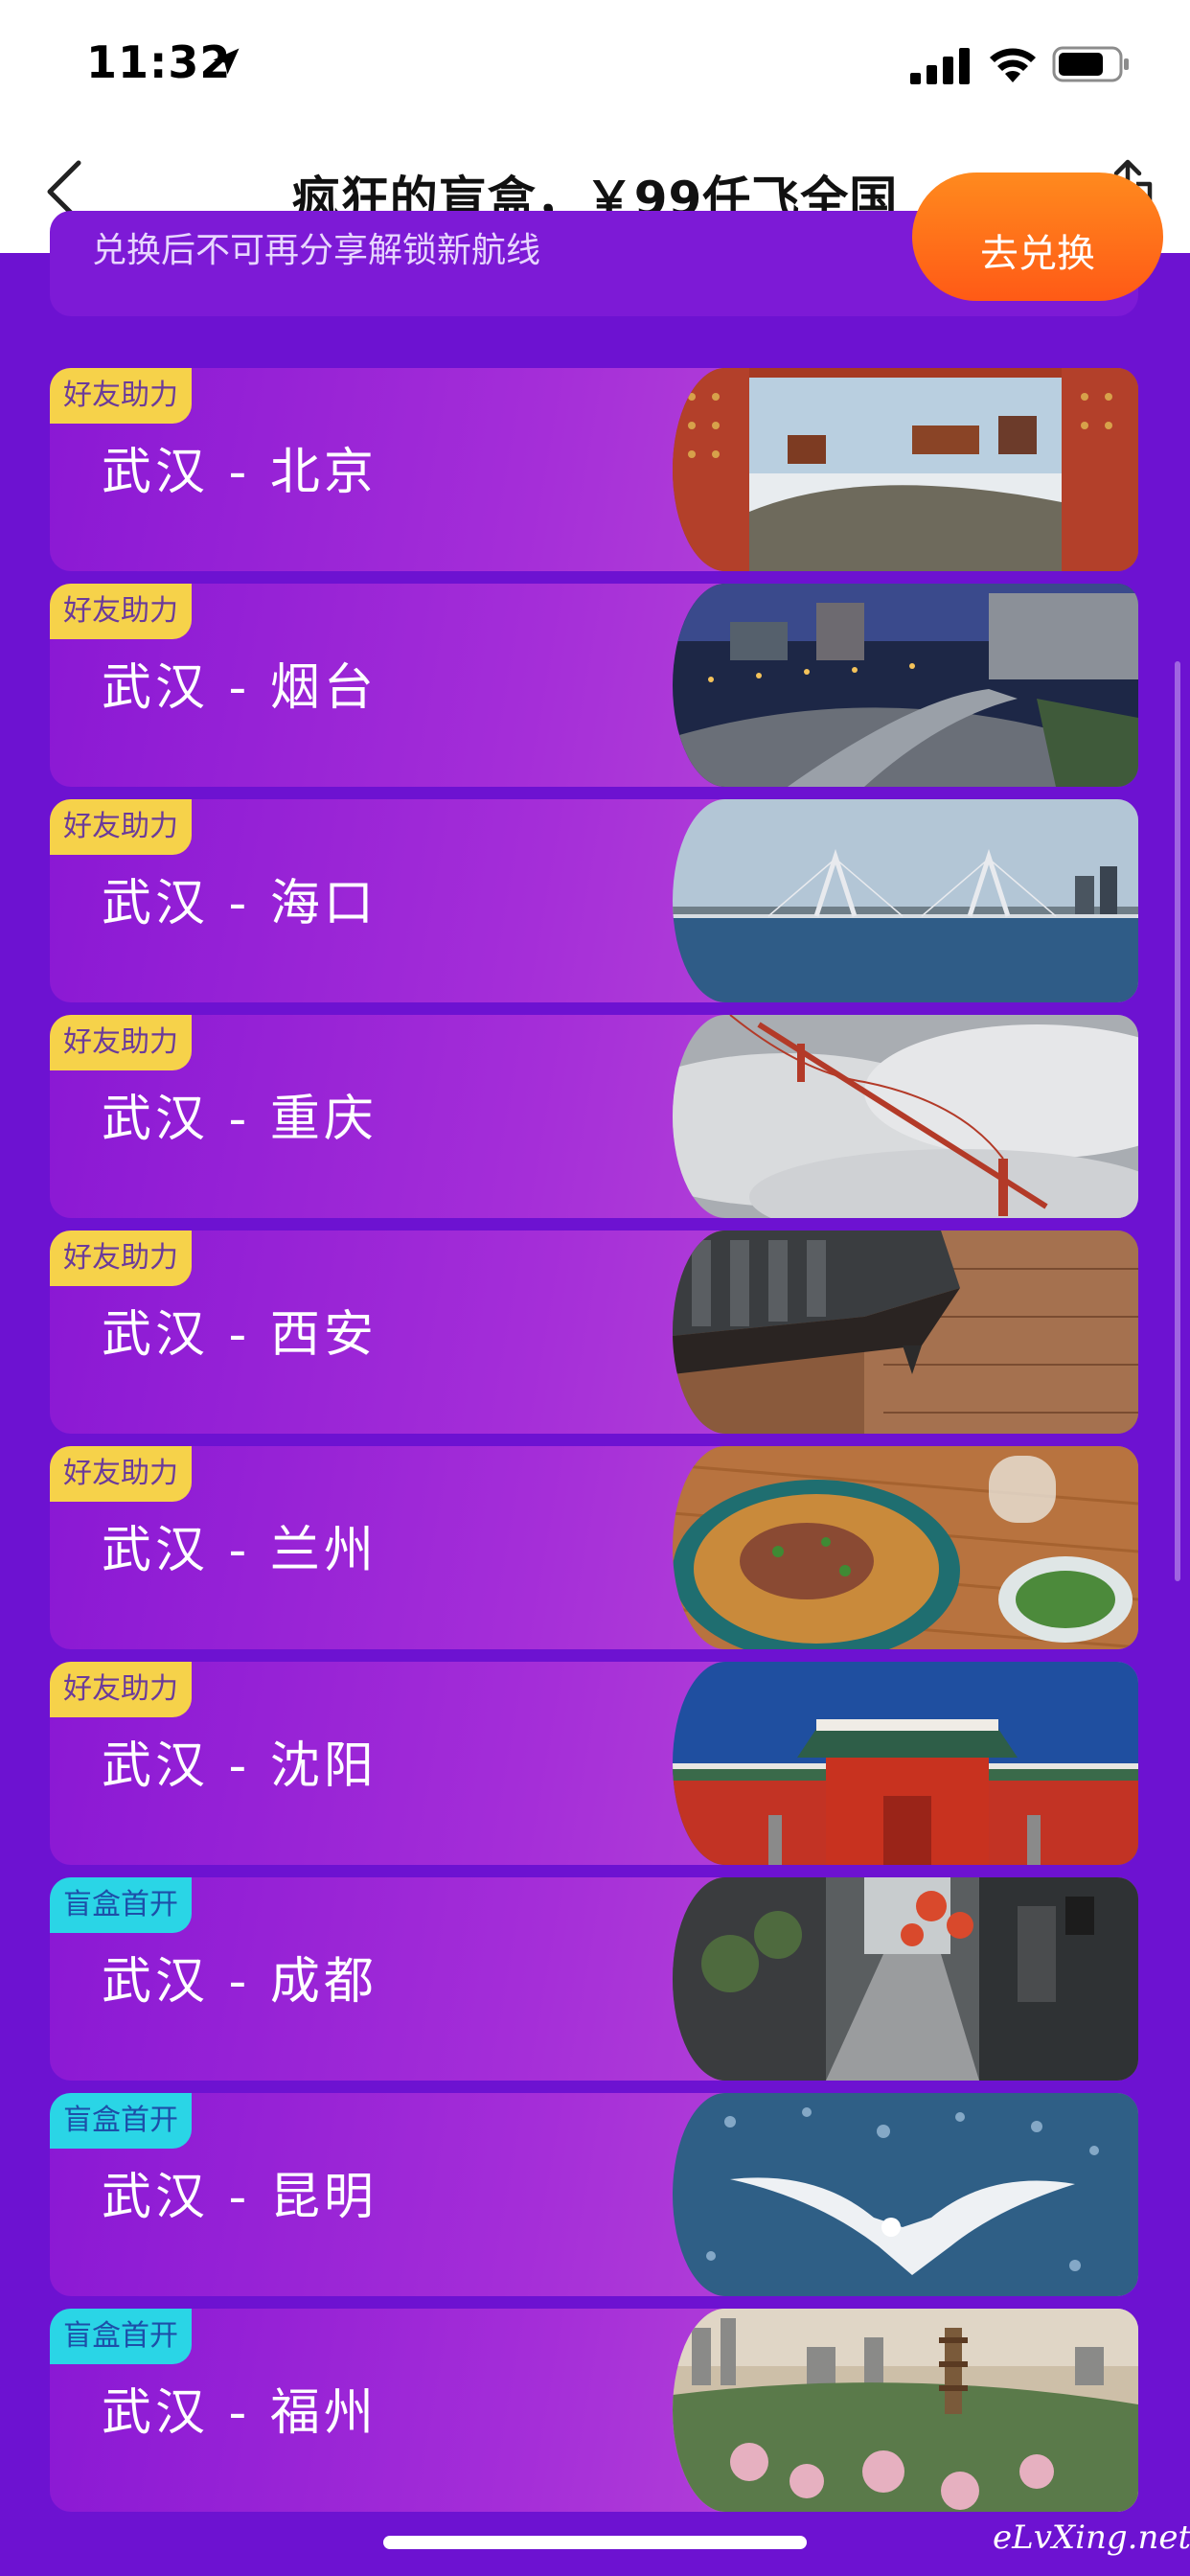 The image size is (1190, 2576). I want to click on red-palace-wall-photo, so click(905, 1763).